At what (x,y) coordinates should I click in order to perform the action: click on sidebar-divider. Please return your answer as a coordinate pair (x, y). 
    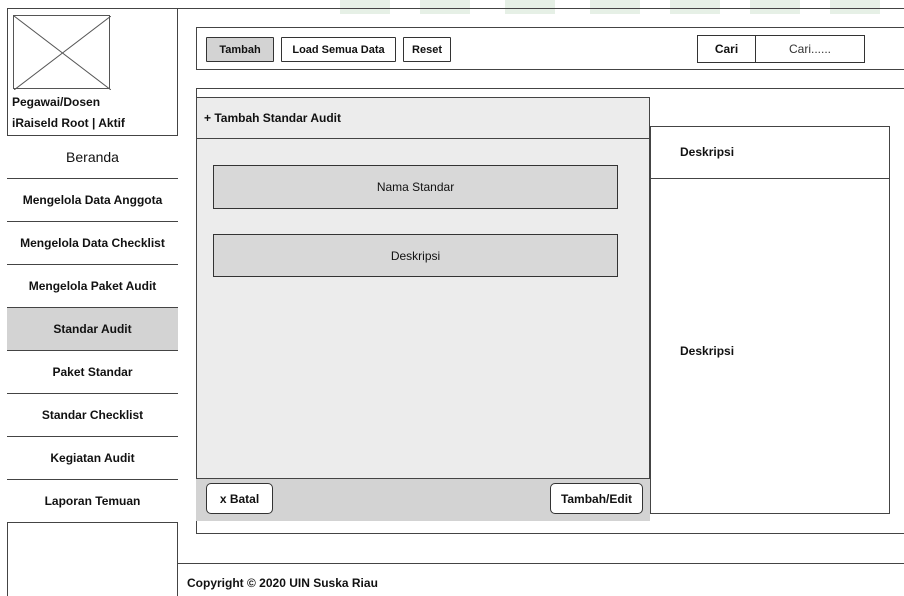
    Looking at the image, I should click on (92, 522).